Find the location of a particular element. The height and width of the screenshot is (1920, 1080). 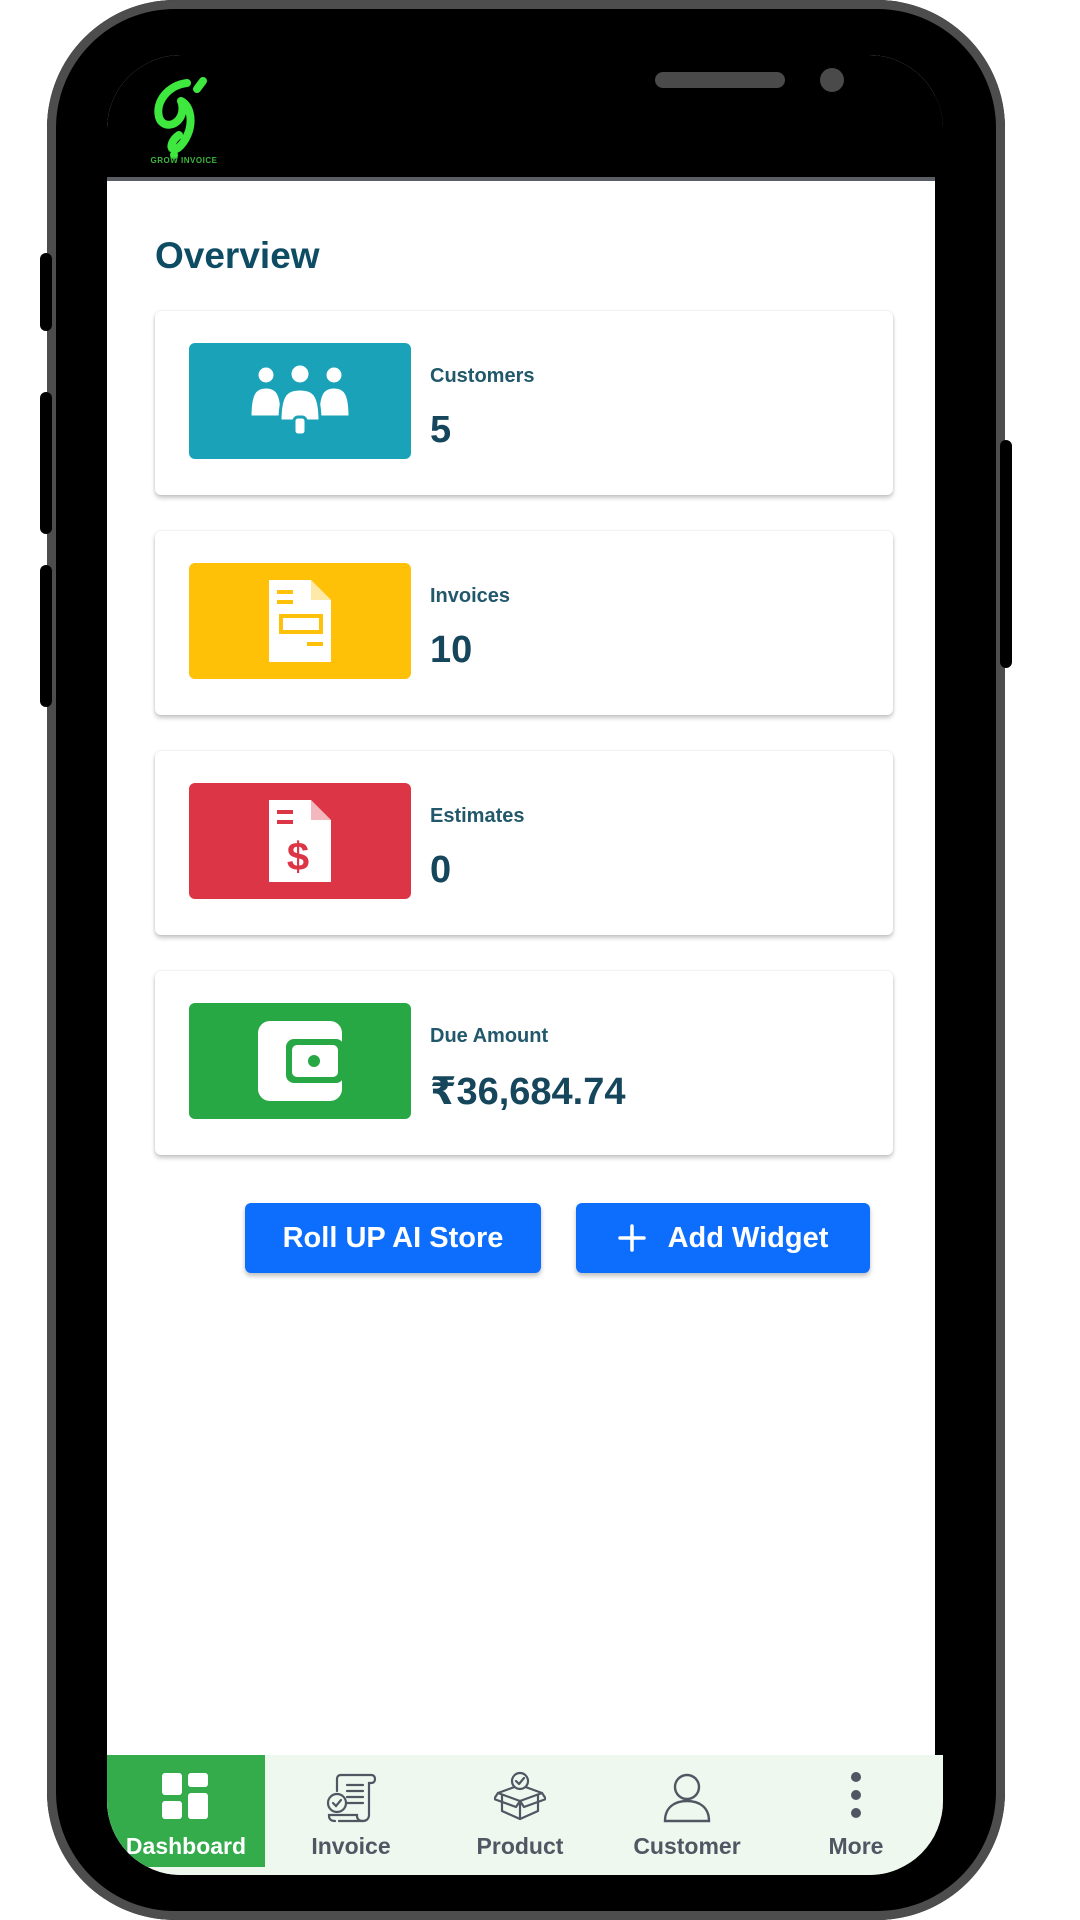

roll-up-ai-store-label: Roll UP AI Store is located at coordinates (393, 1237).